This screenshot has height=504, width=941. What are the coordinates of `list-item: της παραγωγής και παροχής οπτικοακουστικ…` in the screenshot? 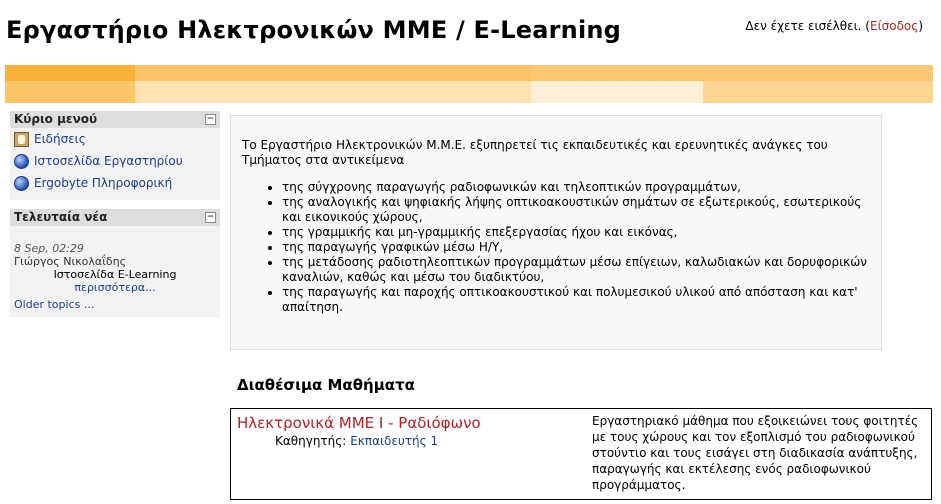 It's located at (576, 300).